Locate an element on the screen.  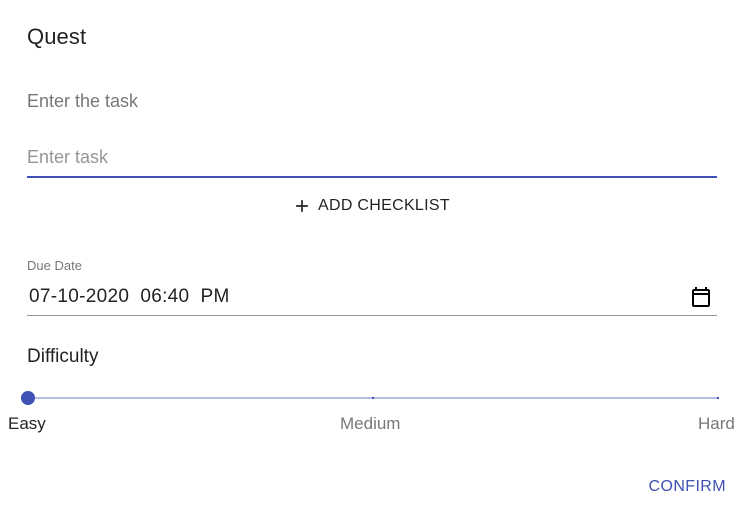
task-input is located at coordinates (372, 157).